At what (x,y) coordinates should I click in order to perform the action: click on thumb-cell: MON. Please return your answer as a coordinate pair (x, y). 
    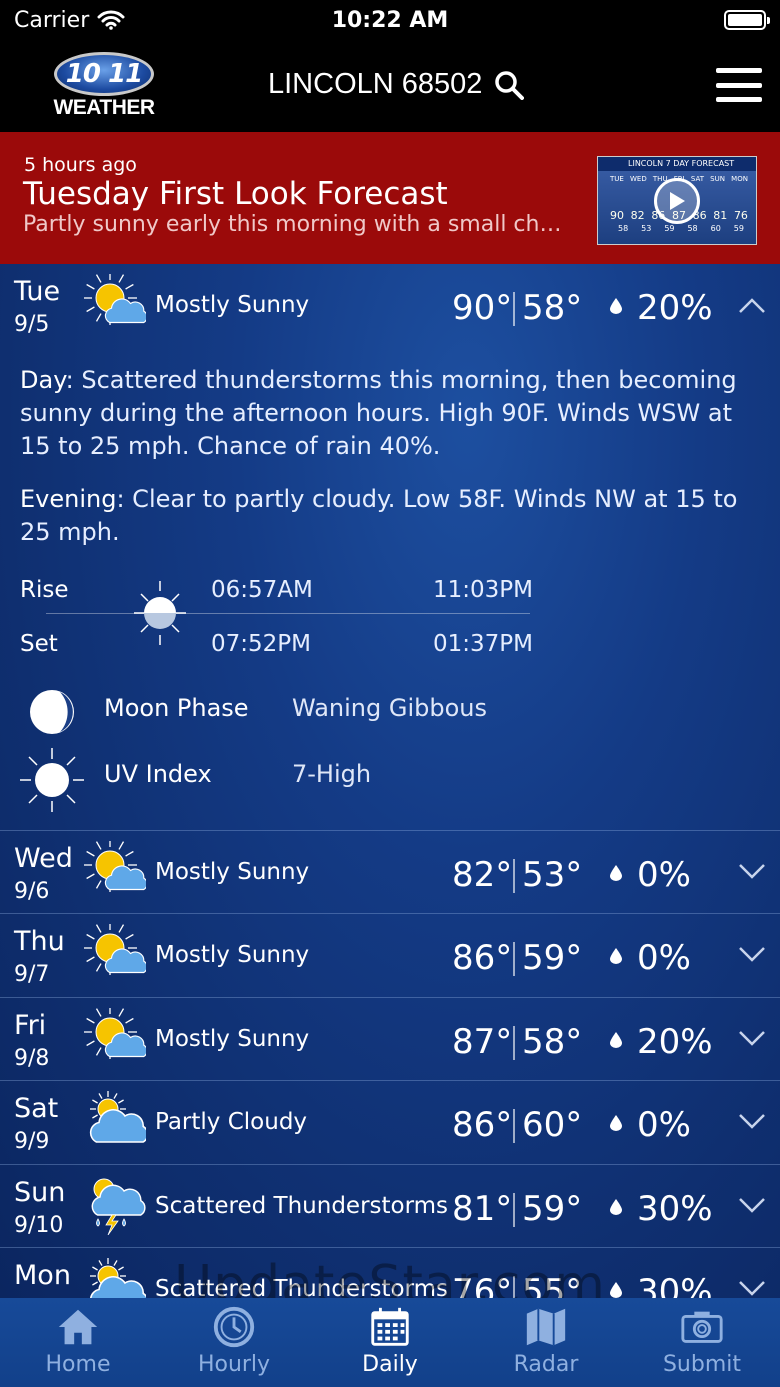
    Looking at the image, I should click on (739, 179).